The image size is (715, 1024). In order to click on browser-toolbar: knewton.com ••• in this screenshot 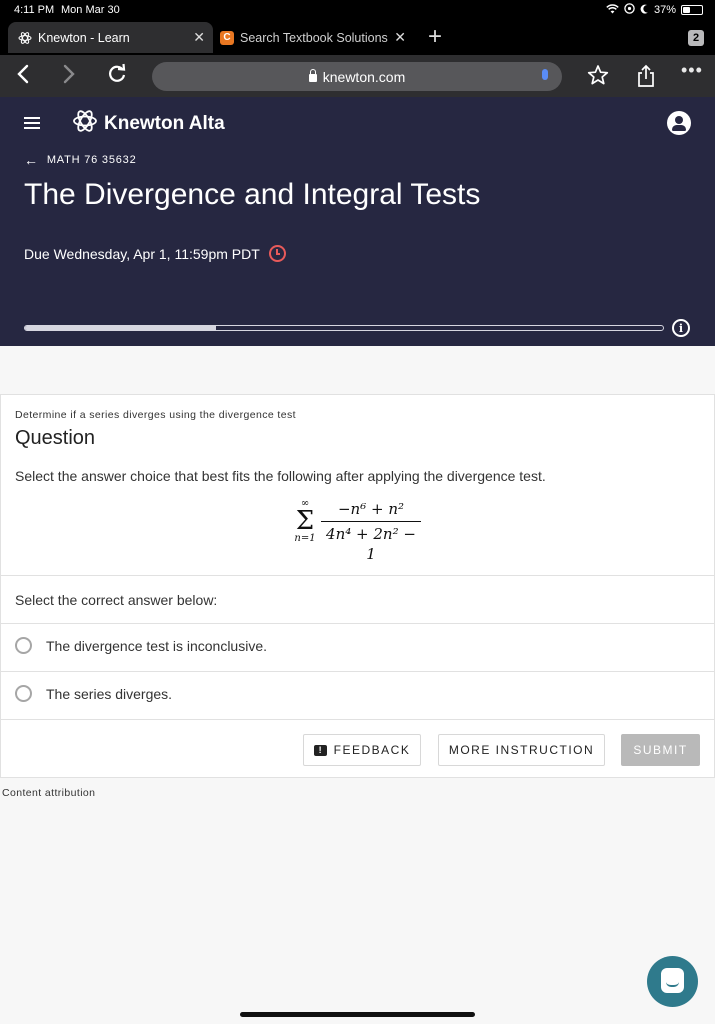, I will do `click(357, 76)`.